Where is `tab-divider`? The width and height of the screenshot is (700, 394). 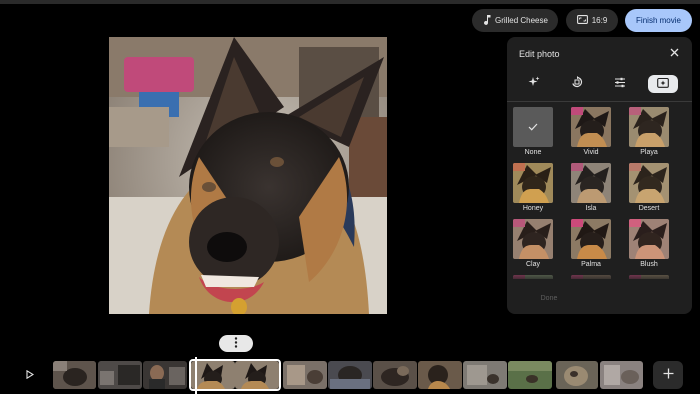
tab-divider is located at coordinates (599, 101).